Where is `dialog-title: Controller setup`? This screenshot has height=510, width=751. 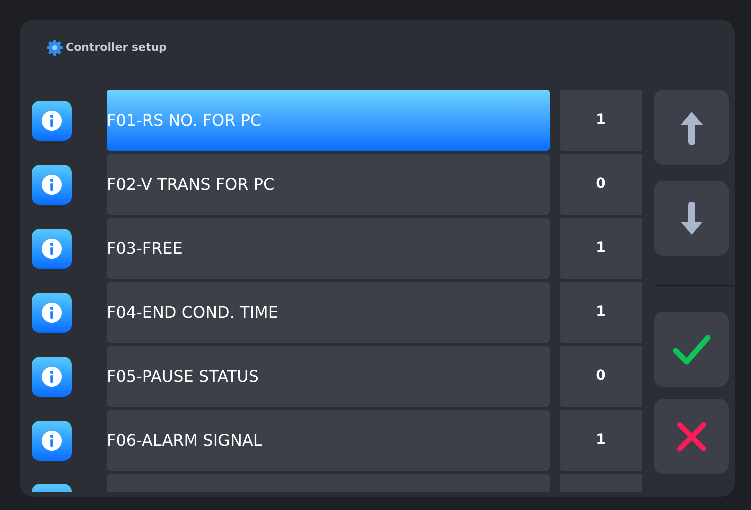
dialog-title: Controller setup is located at coordinates (116, 48).